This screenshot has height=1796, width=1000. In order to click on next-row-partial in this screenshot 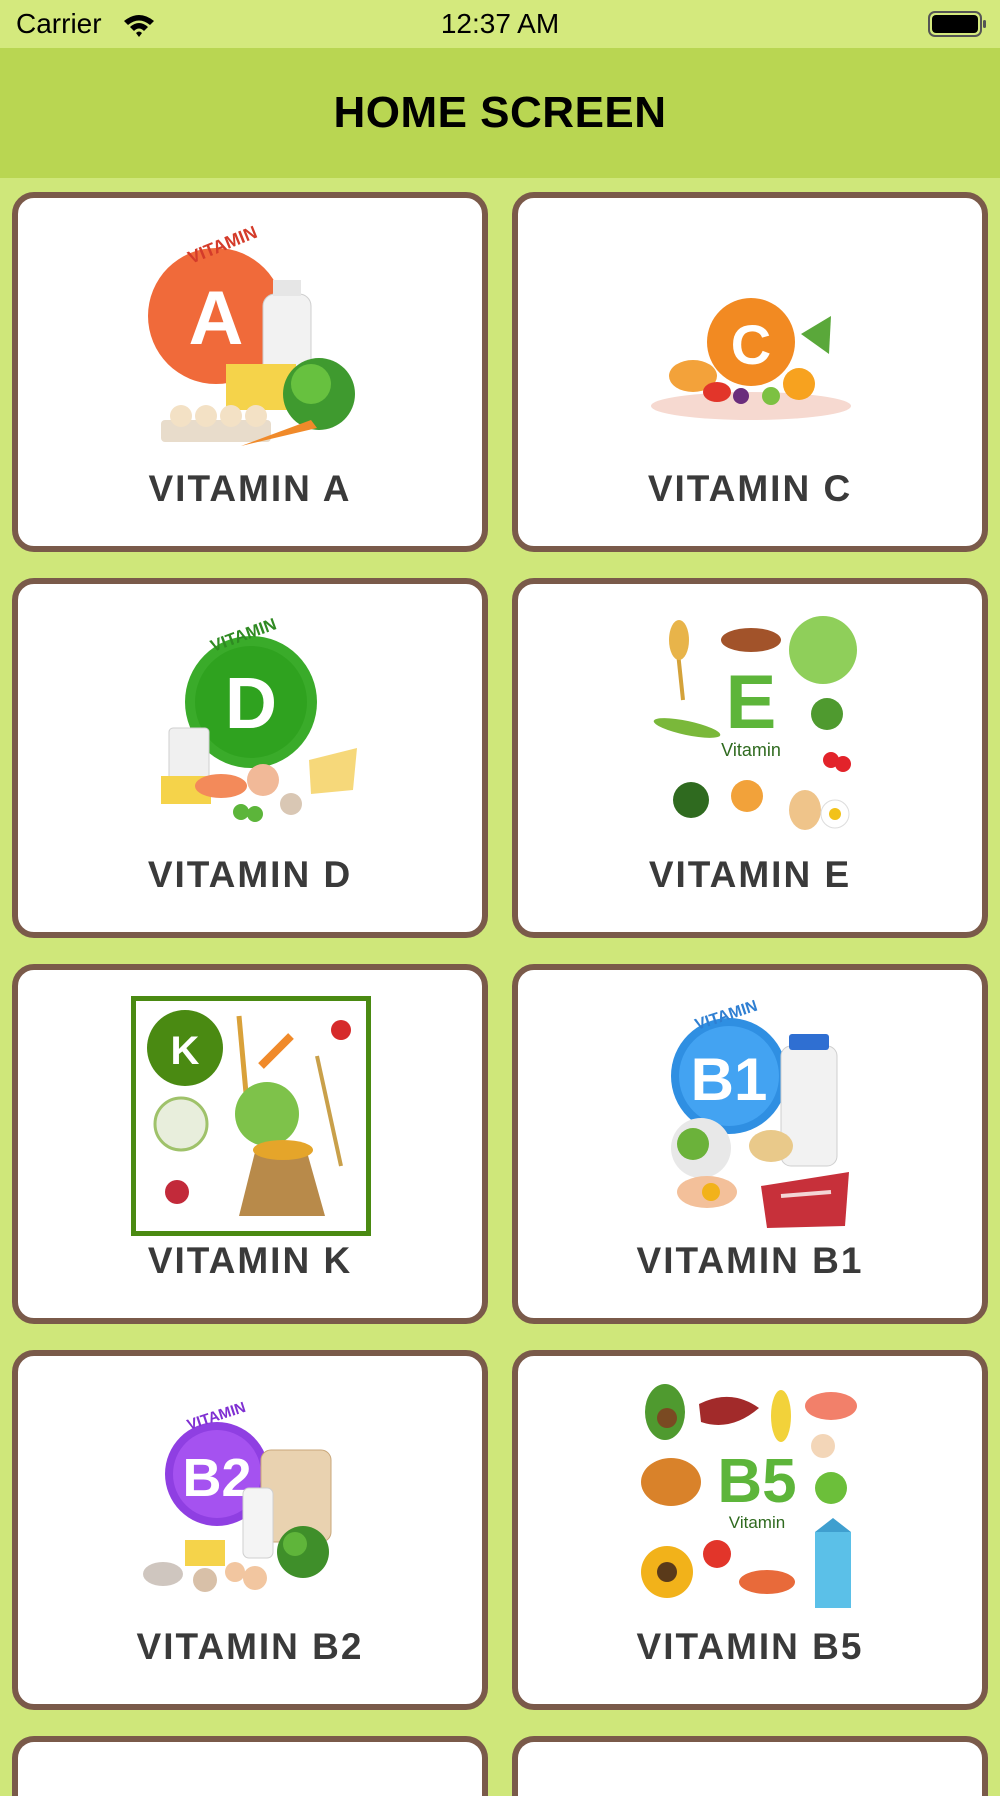, I will do `click(500, 1766)`.